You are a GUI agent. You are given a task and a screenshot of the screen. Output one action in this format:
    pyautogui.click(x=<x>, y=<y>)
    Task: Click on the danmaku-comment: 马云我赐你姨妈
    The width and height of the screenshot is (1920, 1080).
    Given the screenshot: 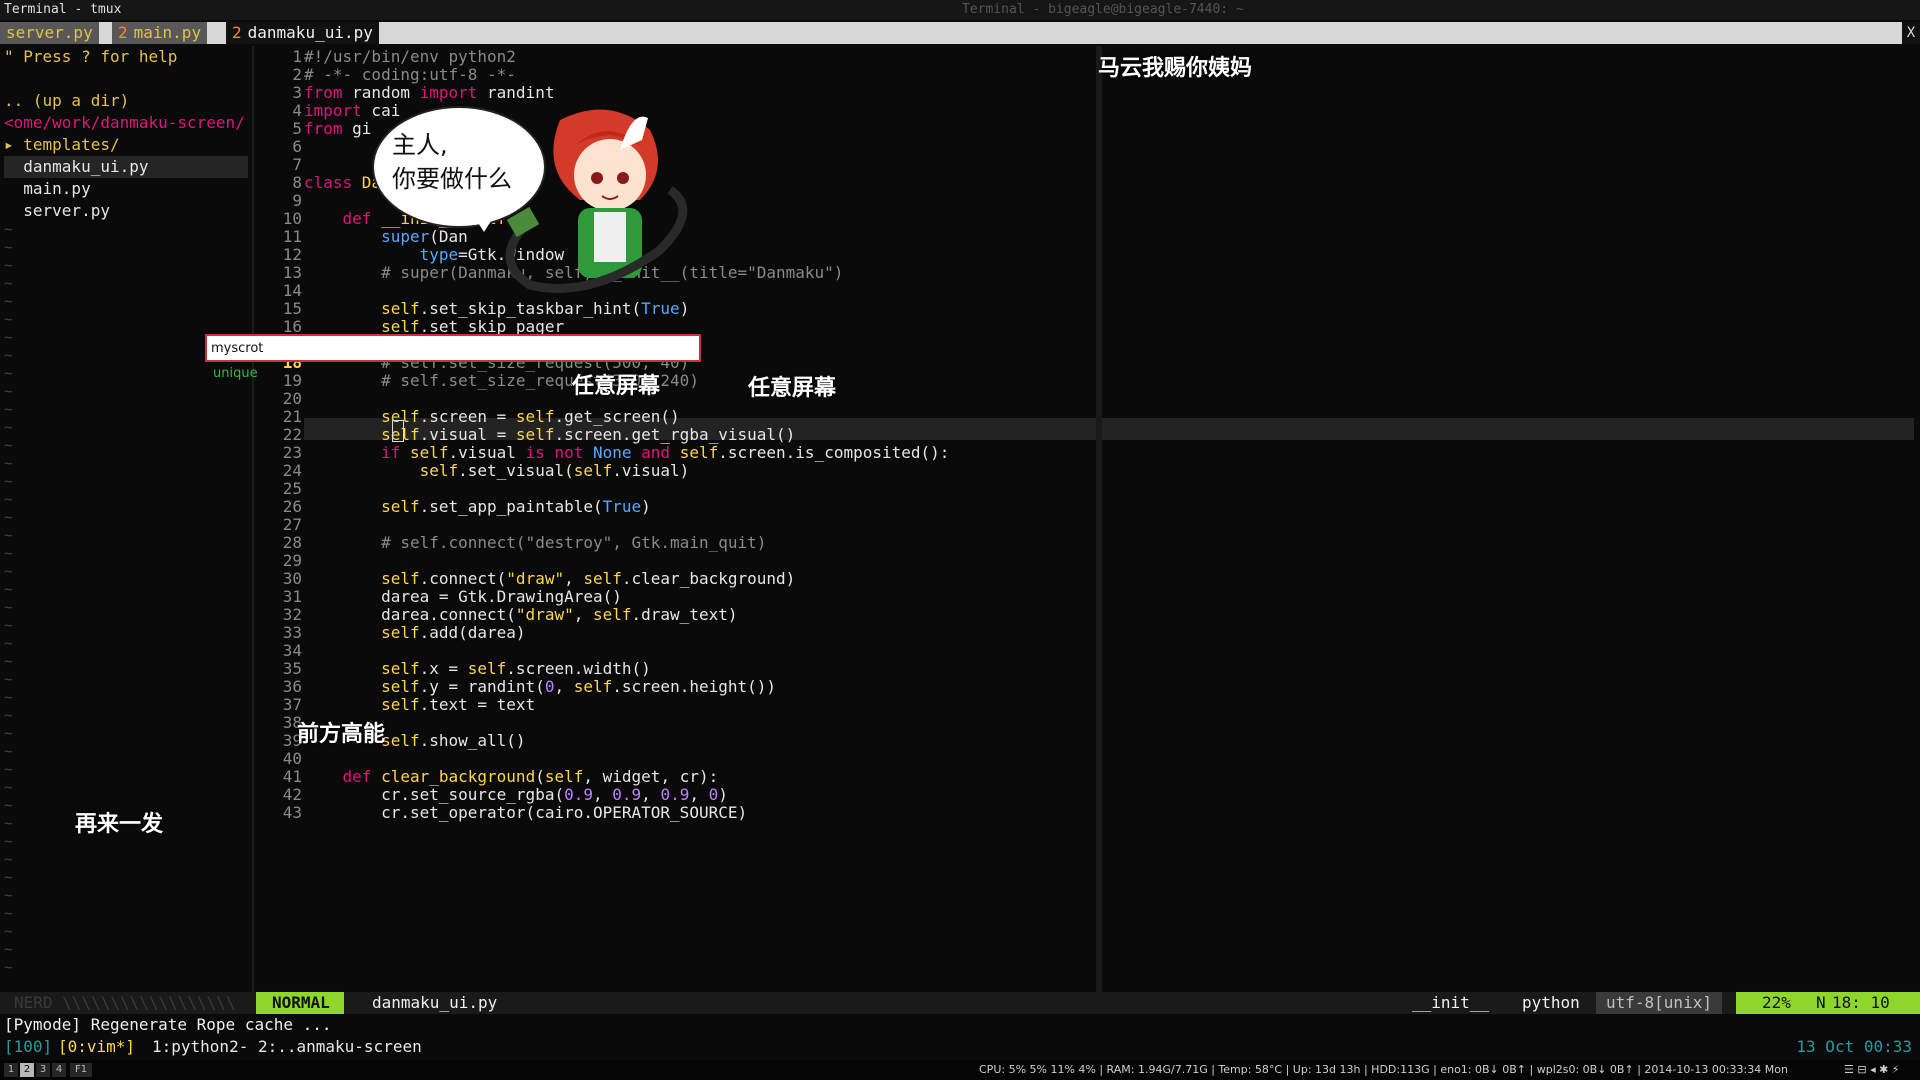 What is the action you would take?
    pyautogui.click(x=1175, y=68)
    